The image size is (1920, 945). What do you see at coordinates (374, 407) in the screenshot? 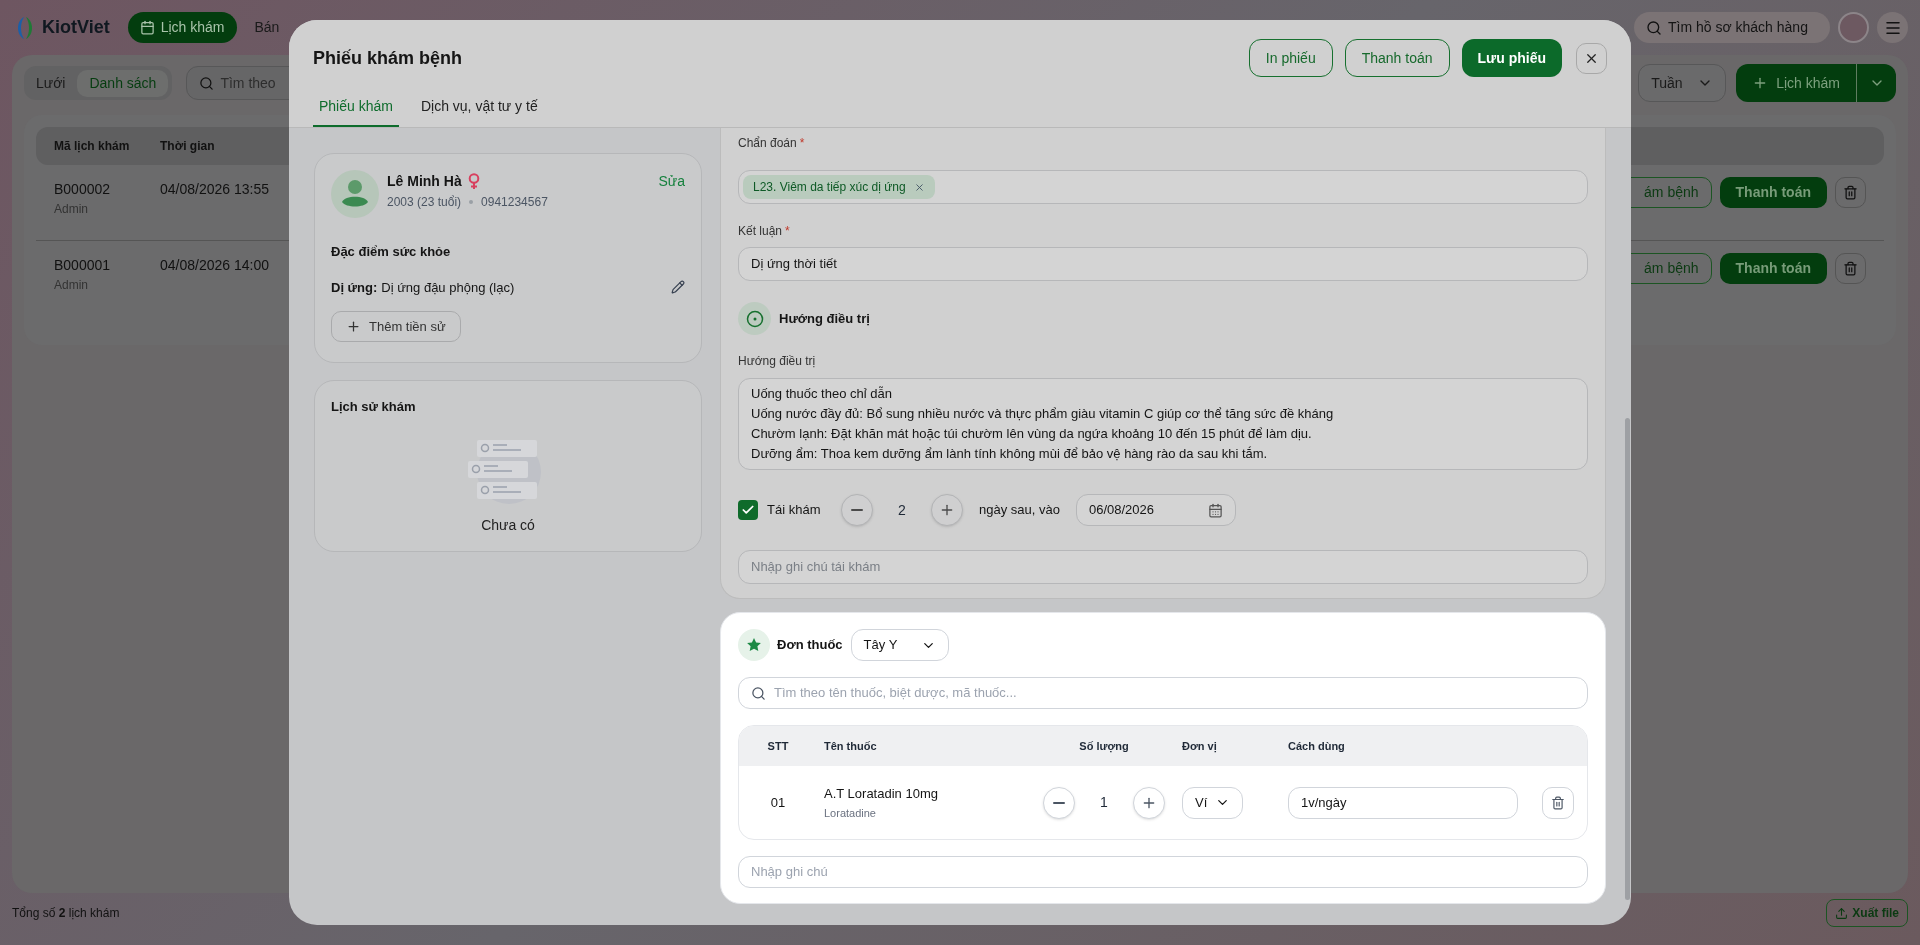
I see `section-title: Lịch sử khám` at bounding box center [374, 407].